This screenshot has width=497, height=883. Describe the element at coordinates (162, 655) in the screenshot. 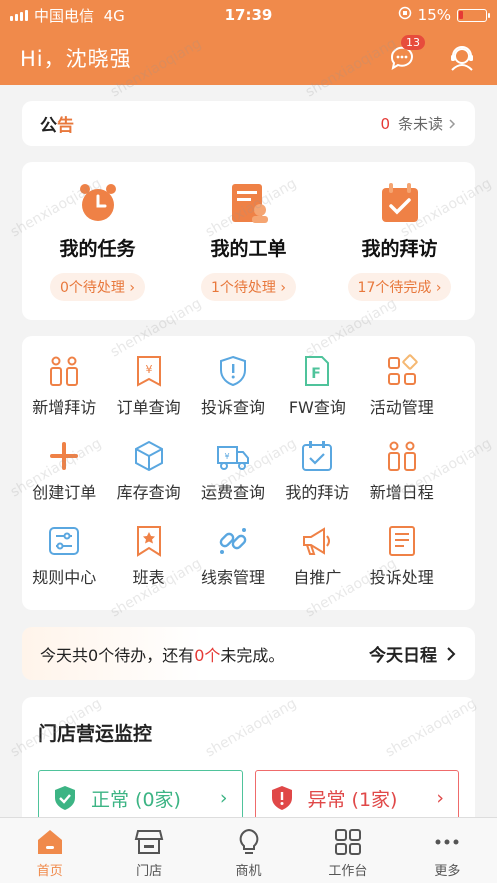

I see `today-summary-text: 今天共0个待办，还有0个未完成。` at that location.